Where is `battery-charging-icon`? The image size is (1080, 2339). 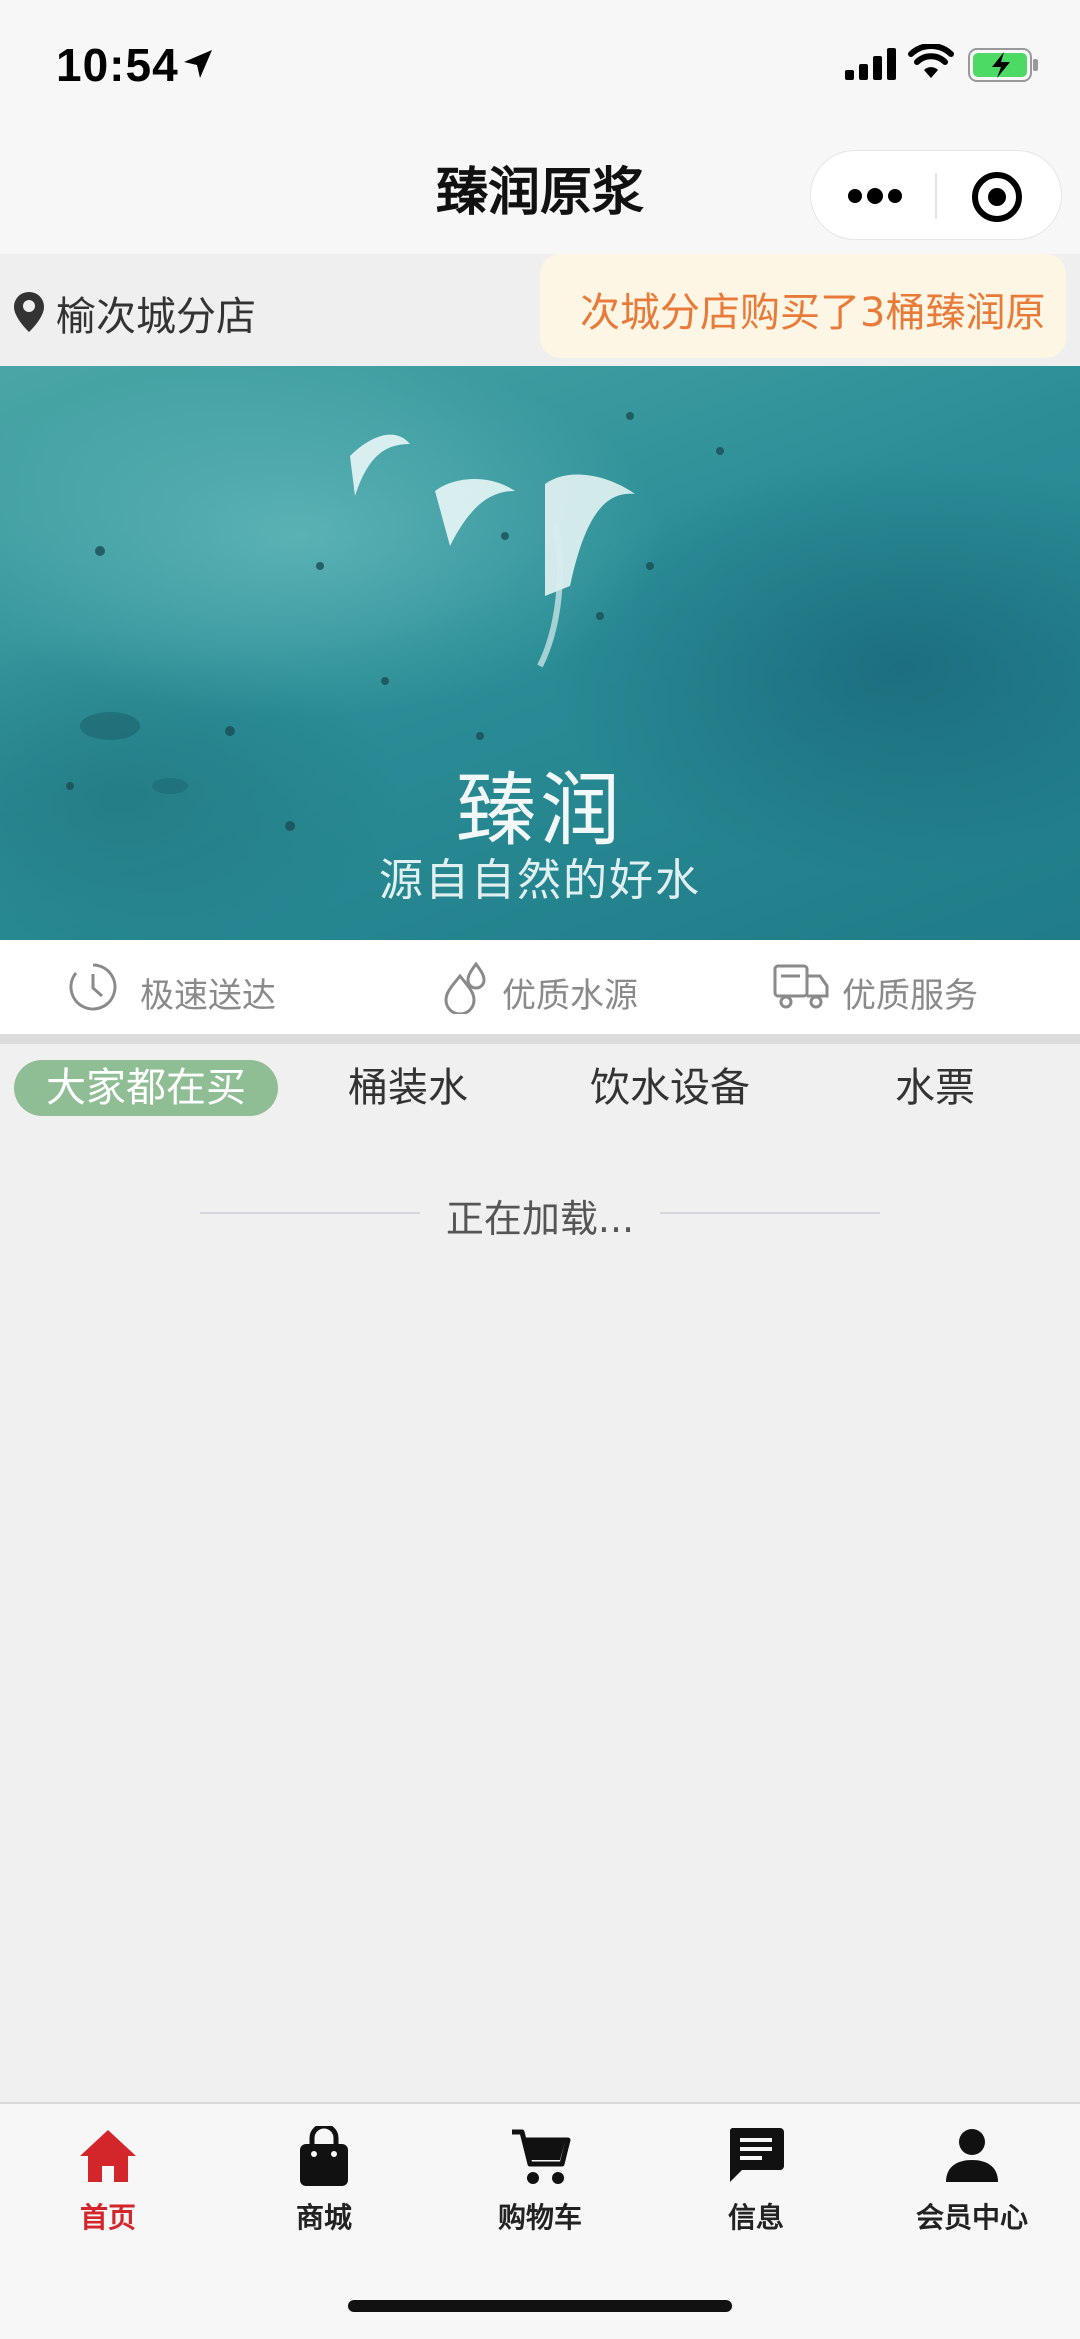
battery-charging-icon is located at coordinates (1003, 65).